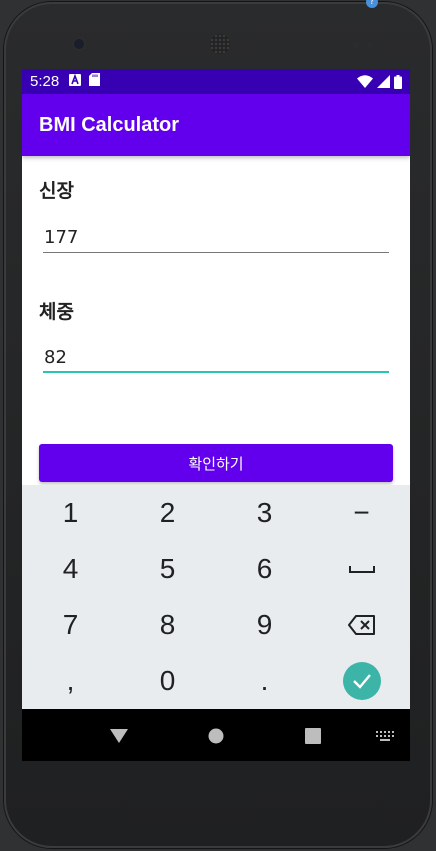 Image resolution: width=436 pixels, height=851 pixels. I want to click on weight-label: 체중, so click(56, 312).